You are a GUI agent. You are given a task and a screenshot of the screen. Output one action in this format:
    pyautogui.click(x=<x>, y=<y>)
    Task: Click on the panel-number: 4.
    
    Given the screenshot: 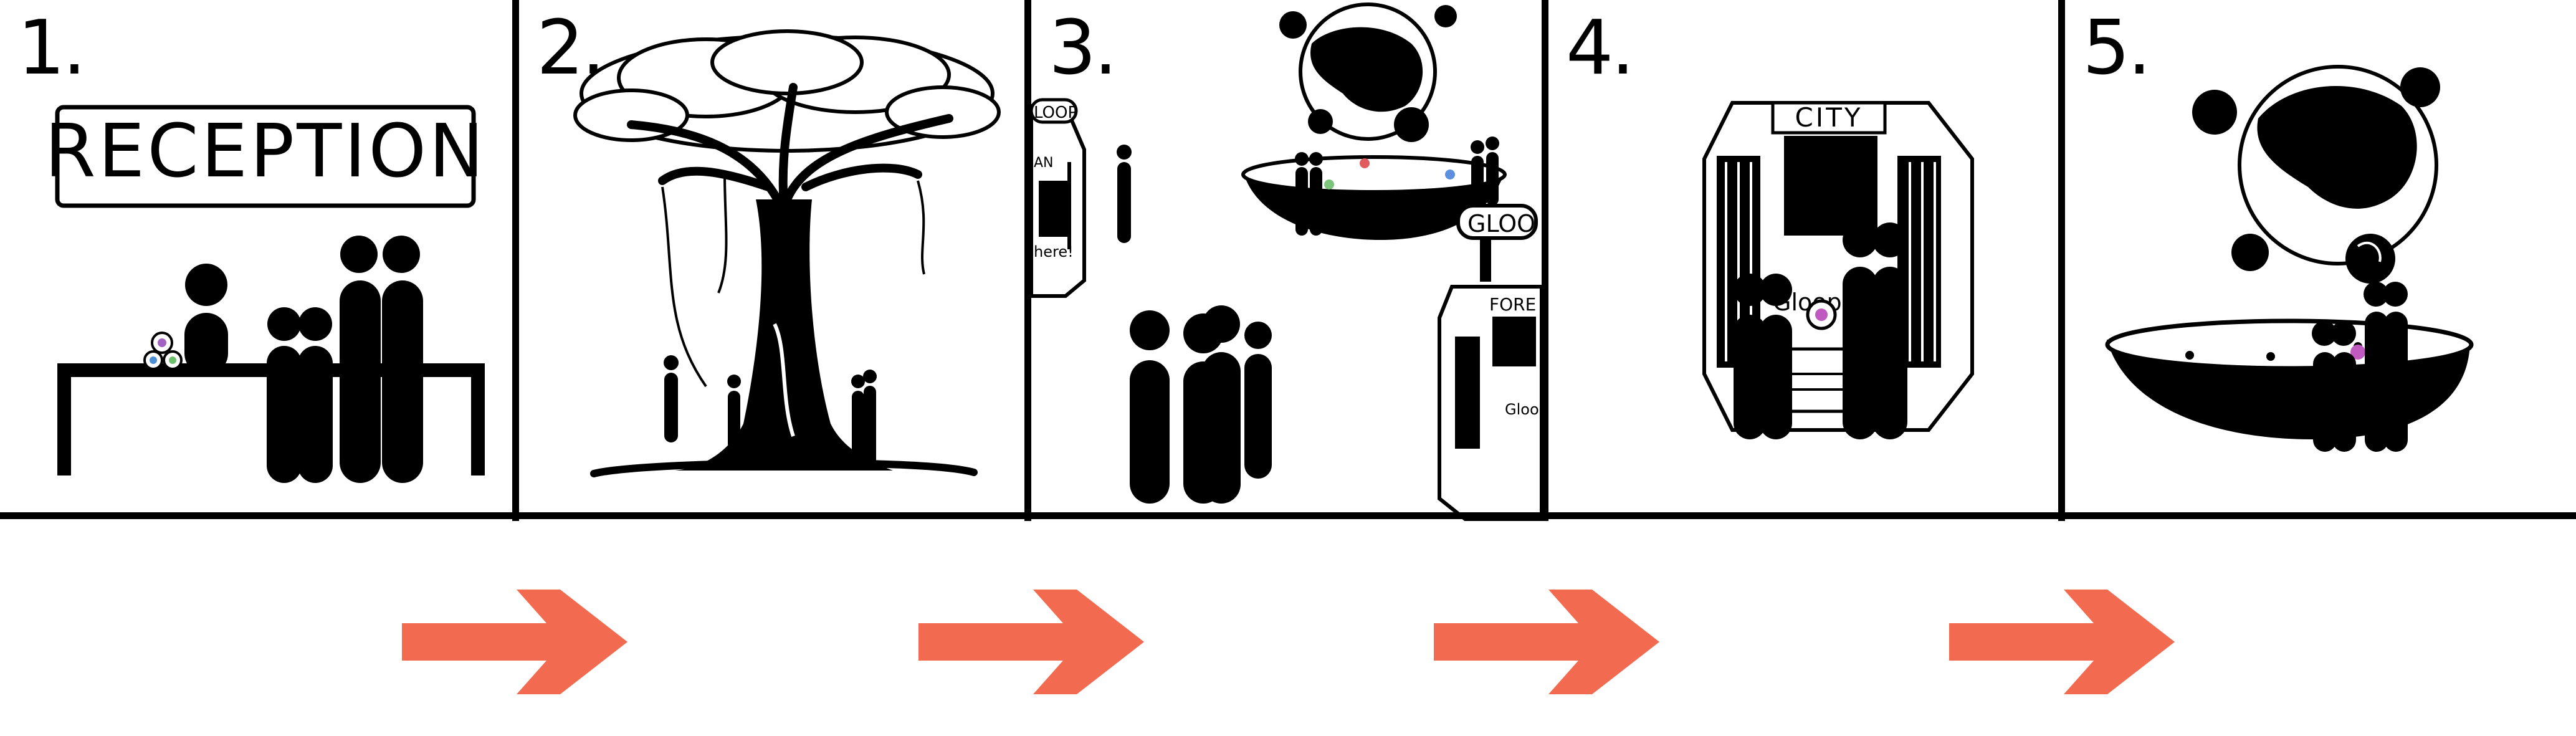 What is the action you would take?
    pyautogui.click(x=1600, y=49)
    